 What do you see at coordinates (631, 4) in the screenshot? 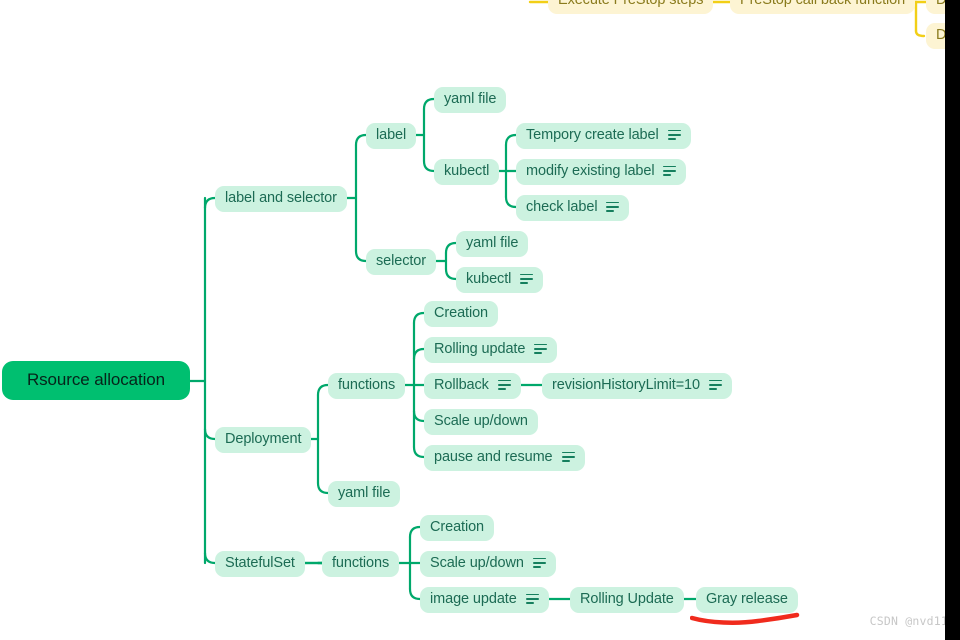
I see `node-label: Execute PreStop steps` at bounding box center [631, 4].